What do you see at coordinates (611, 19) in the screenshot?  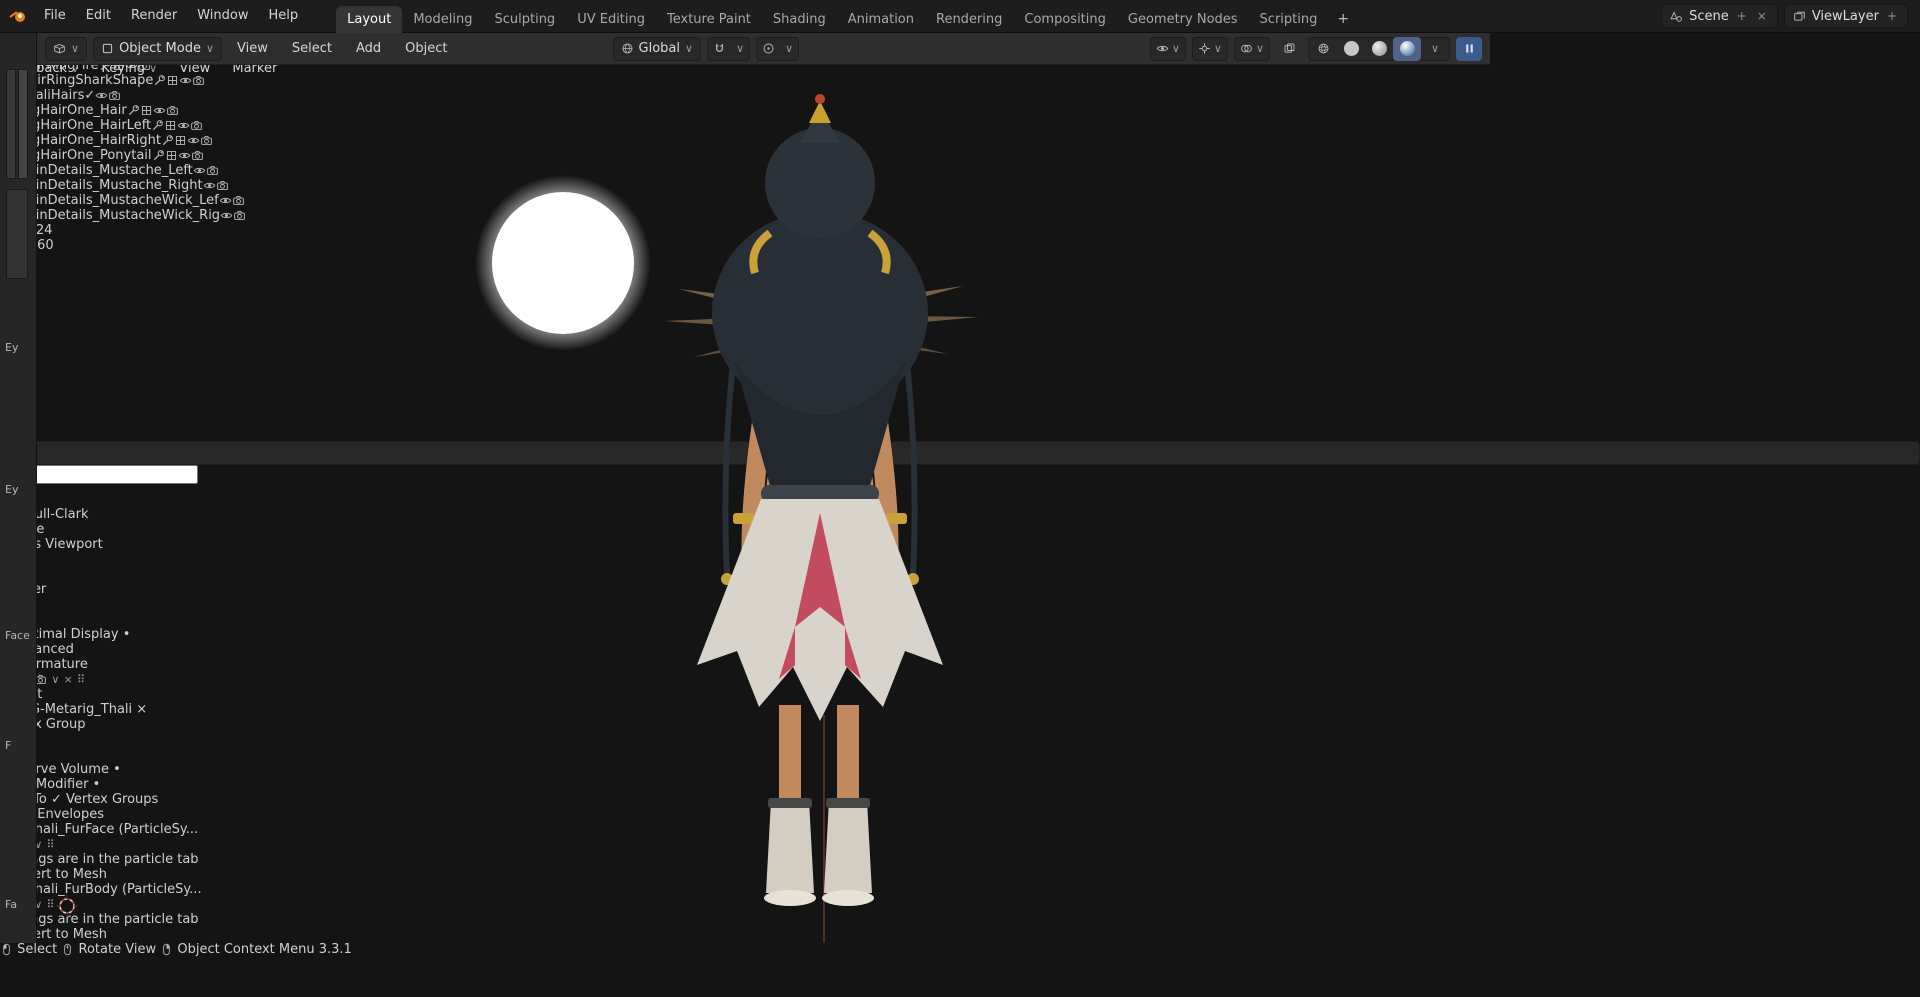 I see `tab-uv-editing: UV Editing` at bounding box center [611, 19].